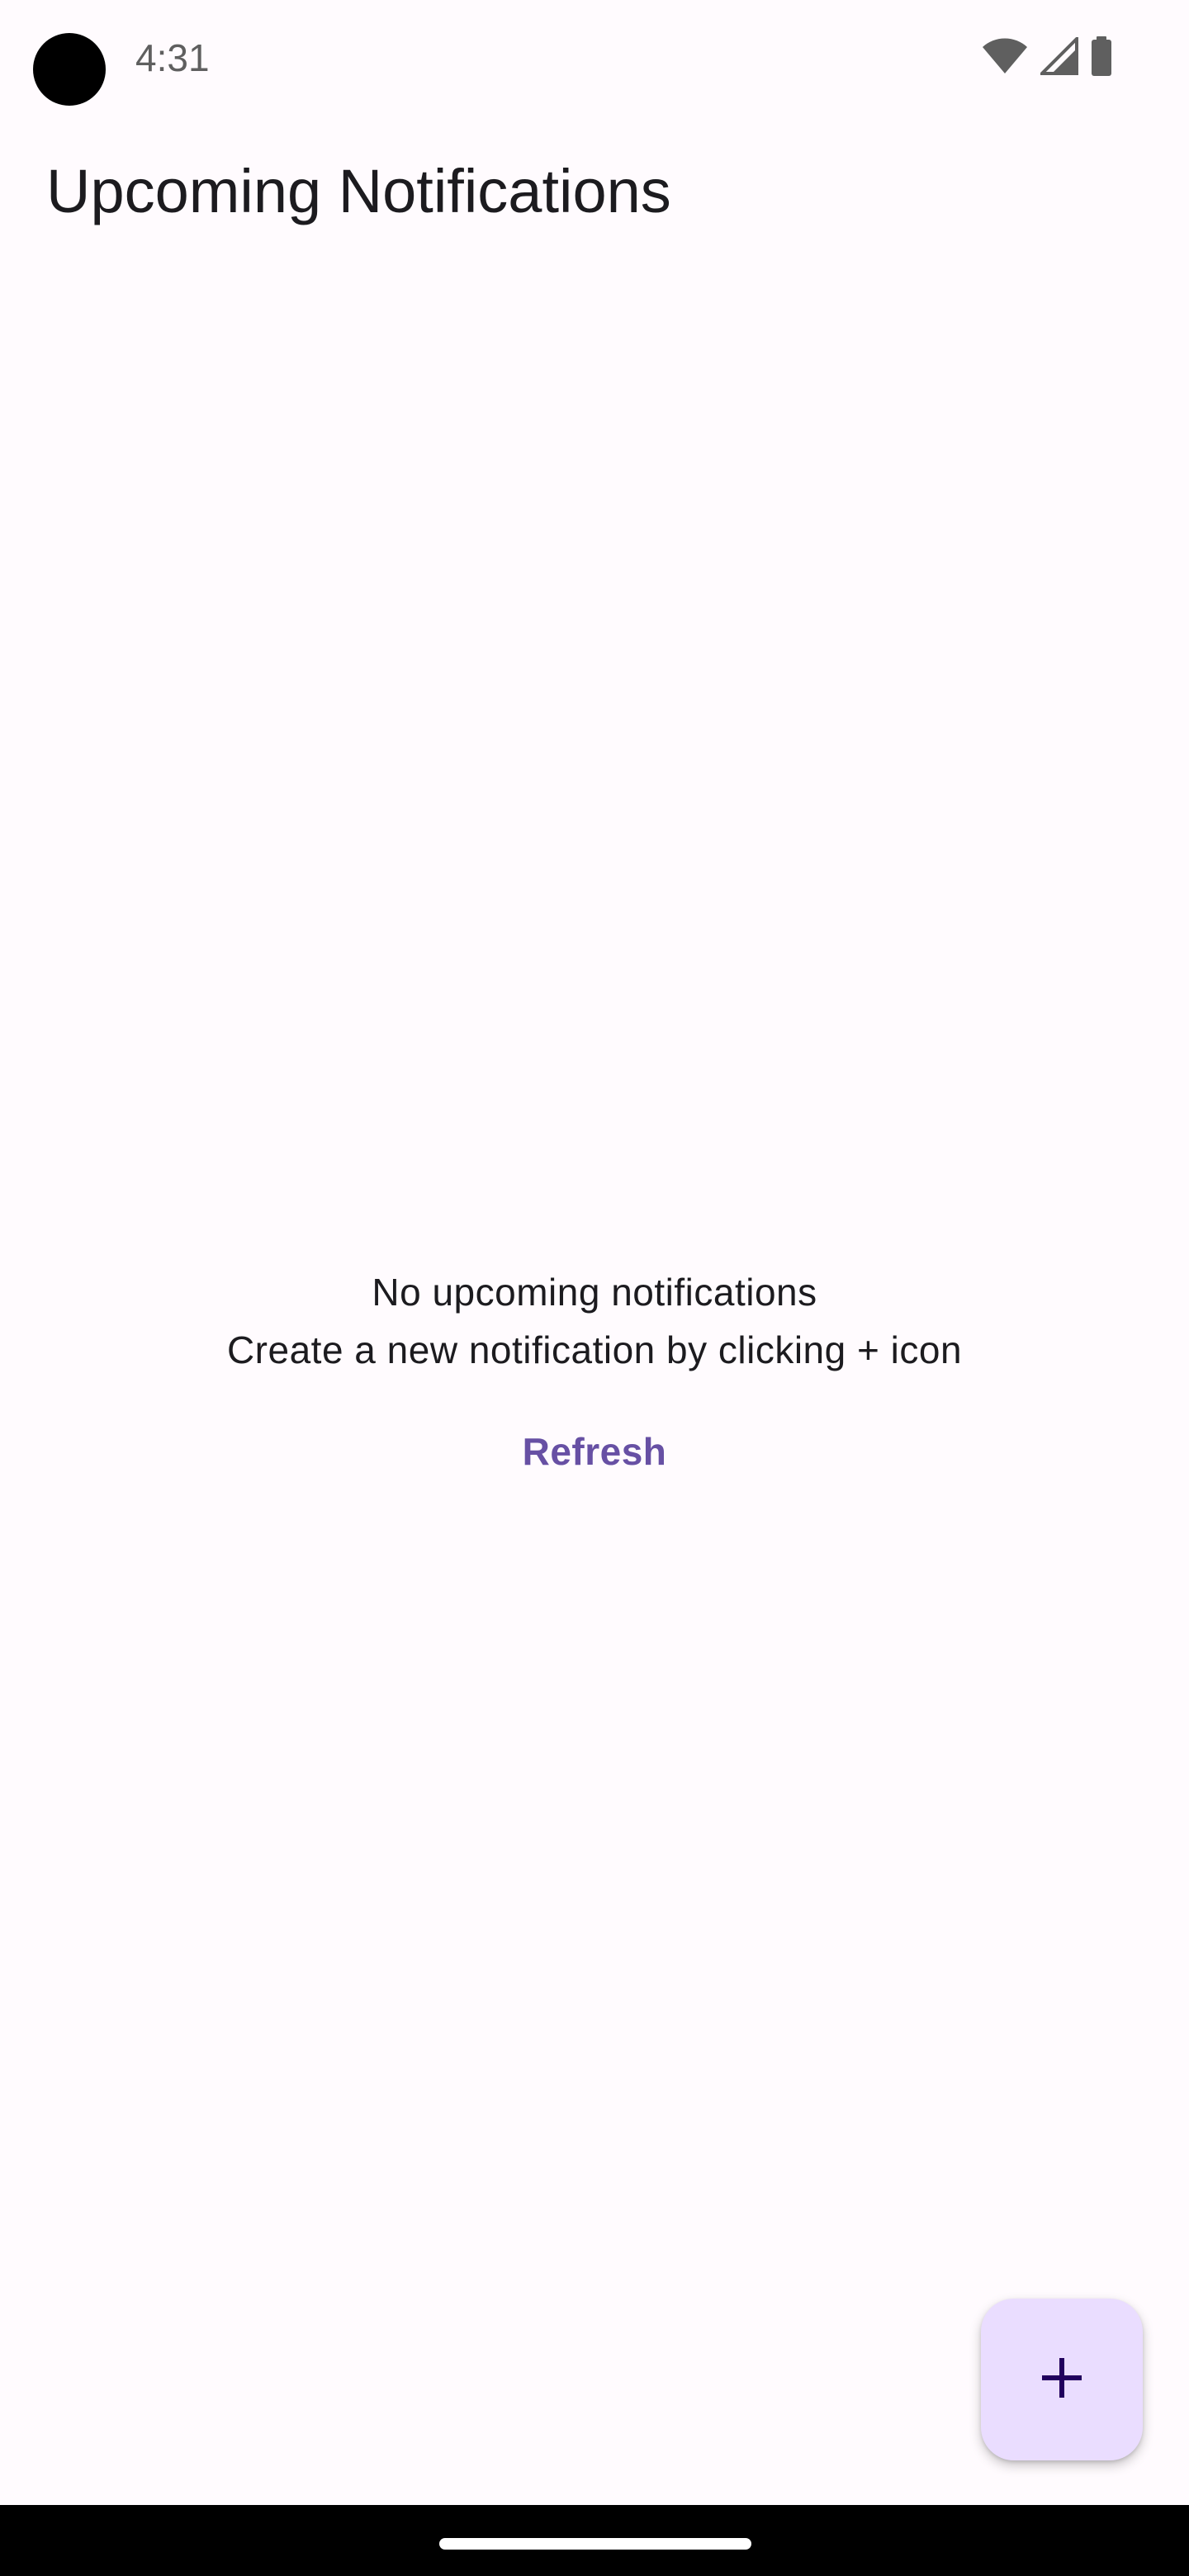  I want to click on navigation-bar, so click(594, 2540).